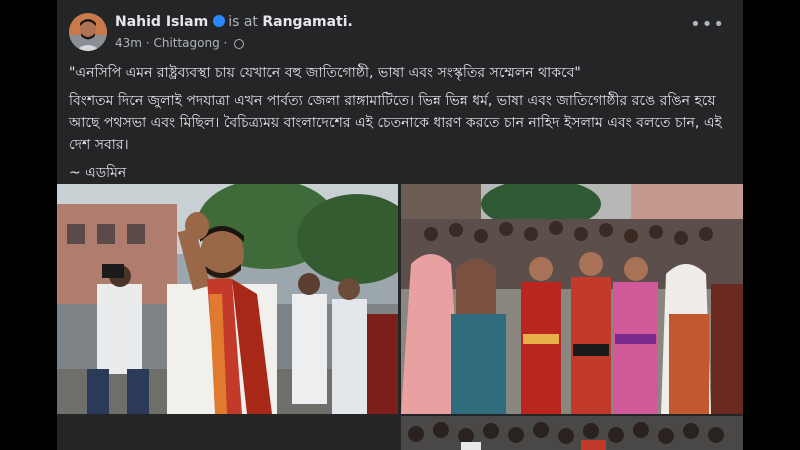 This screenshot has height=450, width=800. What do you see at coordinates (88, 32) in the screenshot?
I see `author-avatar` at bounding box center [88, 32].